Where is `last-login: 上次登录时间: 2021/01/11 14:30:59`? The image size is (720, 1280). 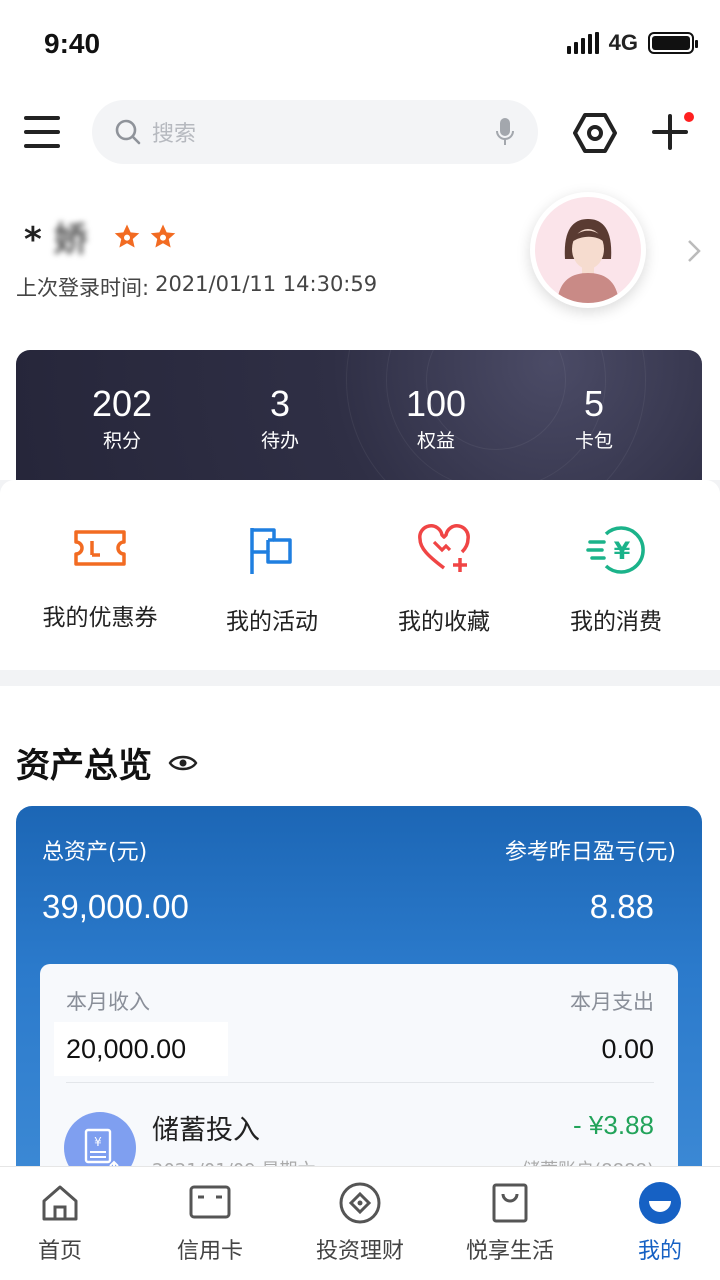 last-login: 上次登录时间: 2021/01/11 14:30:59 is located at coordinates (196, 287).